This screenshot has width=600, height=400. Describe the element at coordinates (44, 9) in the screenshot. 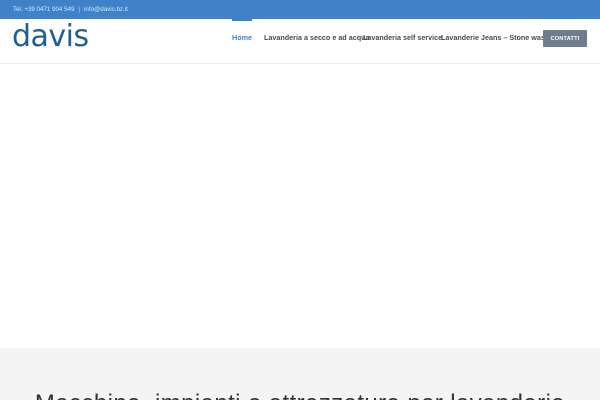

I see `phone-text: Tel. +39 0471 904 549` at that location.